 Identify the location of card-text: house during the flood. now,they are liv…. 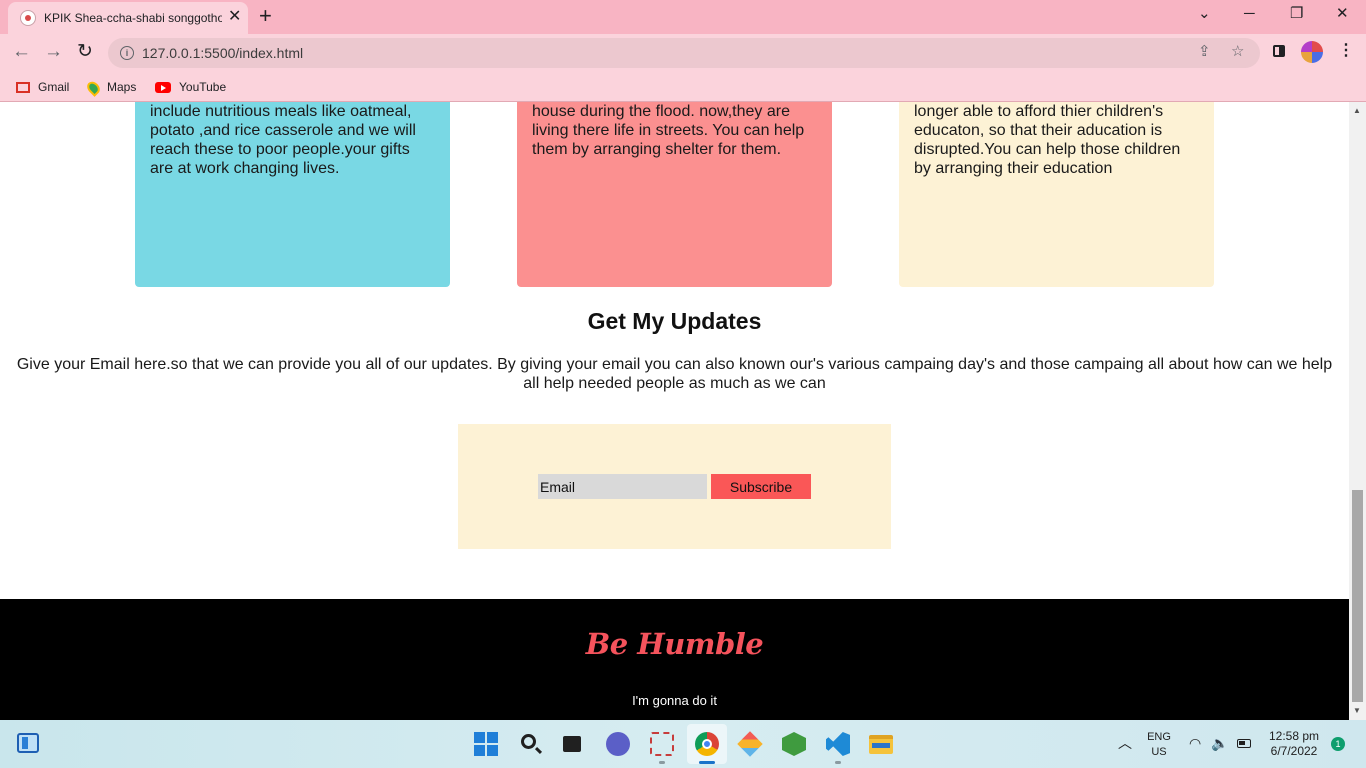
(668, 130).